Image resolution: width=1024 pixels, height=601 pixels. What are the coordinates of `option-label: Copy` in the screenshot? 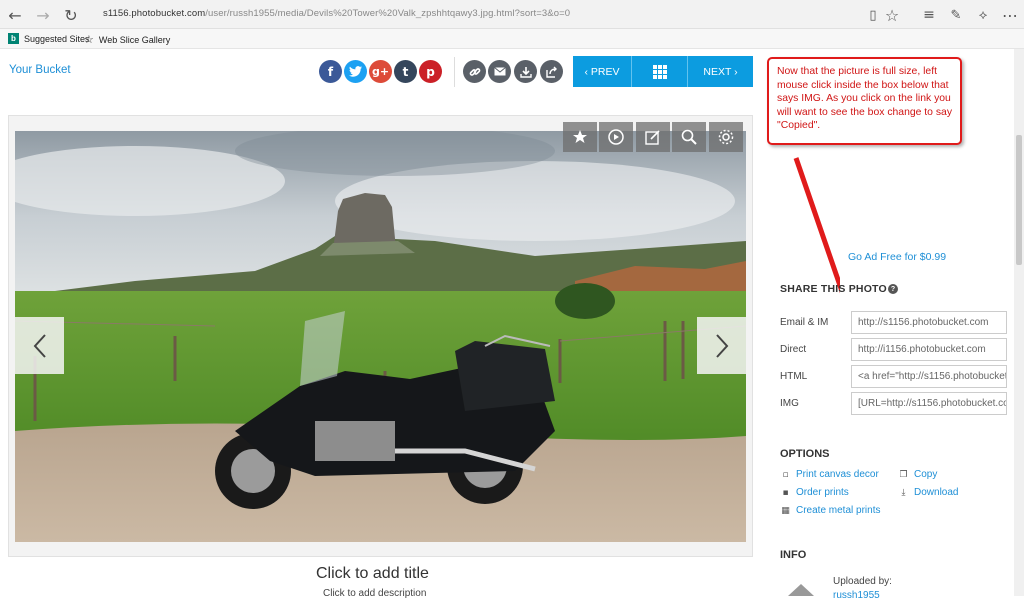 It's located at (926, 474).